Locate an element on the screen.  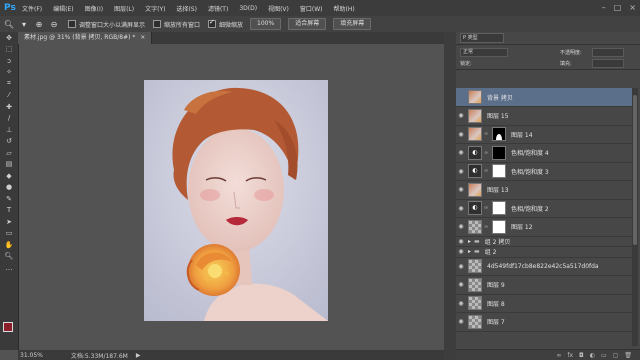
eraser-icon: ▱ is located at coordinates (9, 153).